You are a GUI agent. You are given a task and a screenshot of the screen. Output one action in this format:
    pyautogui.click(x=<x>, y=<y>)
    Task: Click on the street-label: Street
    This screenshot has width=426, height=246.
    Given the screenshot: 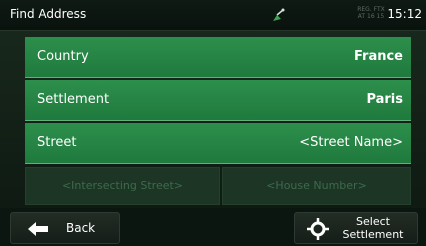 What is the action you would take?
    pyautogui.click(x=57, y=142)
    